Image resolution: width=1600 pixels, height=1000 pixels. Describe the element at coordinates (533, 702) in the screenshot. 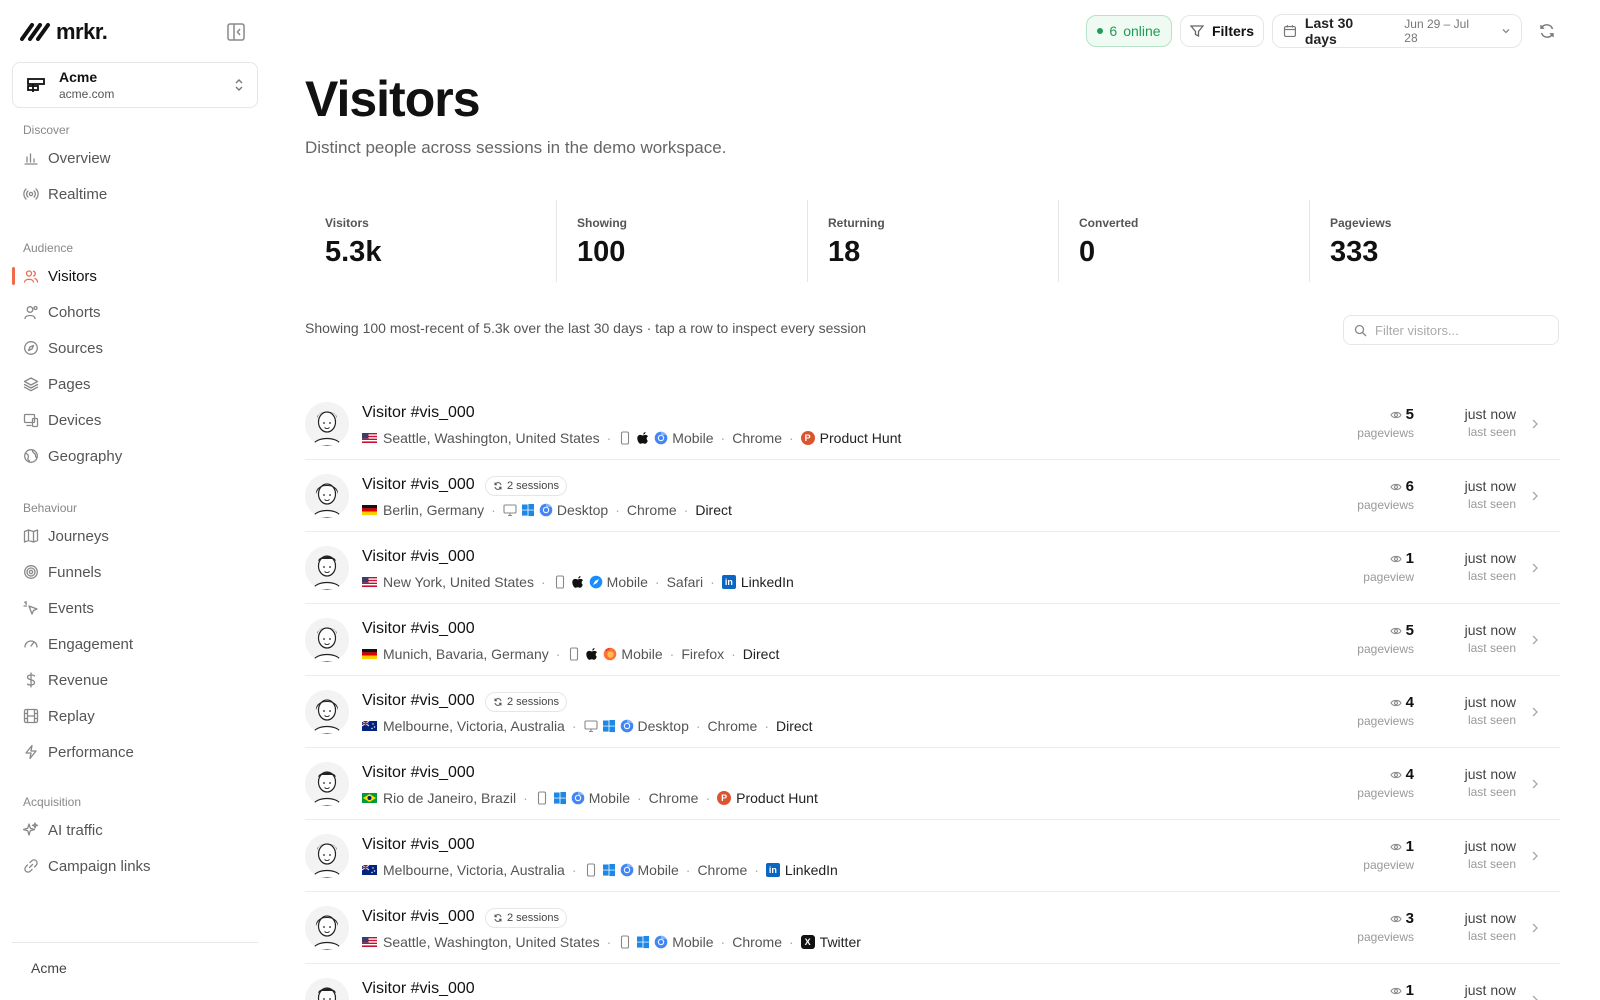

I see `sessions-count: 2 sessions` at that location.